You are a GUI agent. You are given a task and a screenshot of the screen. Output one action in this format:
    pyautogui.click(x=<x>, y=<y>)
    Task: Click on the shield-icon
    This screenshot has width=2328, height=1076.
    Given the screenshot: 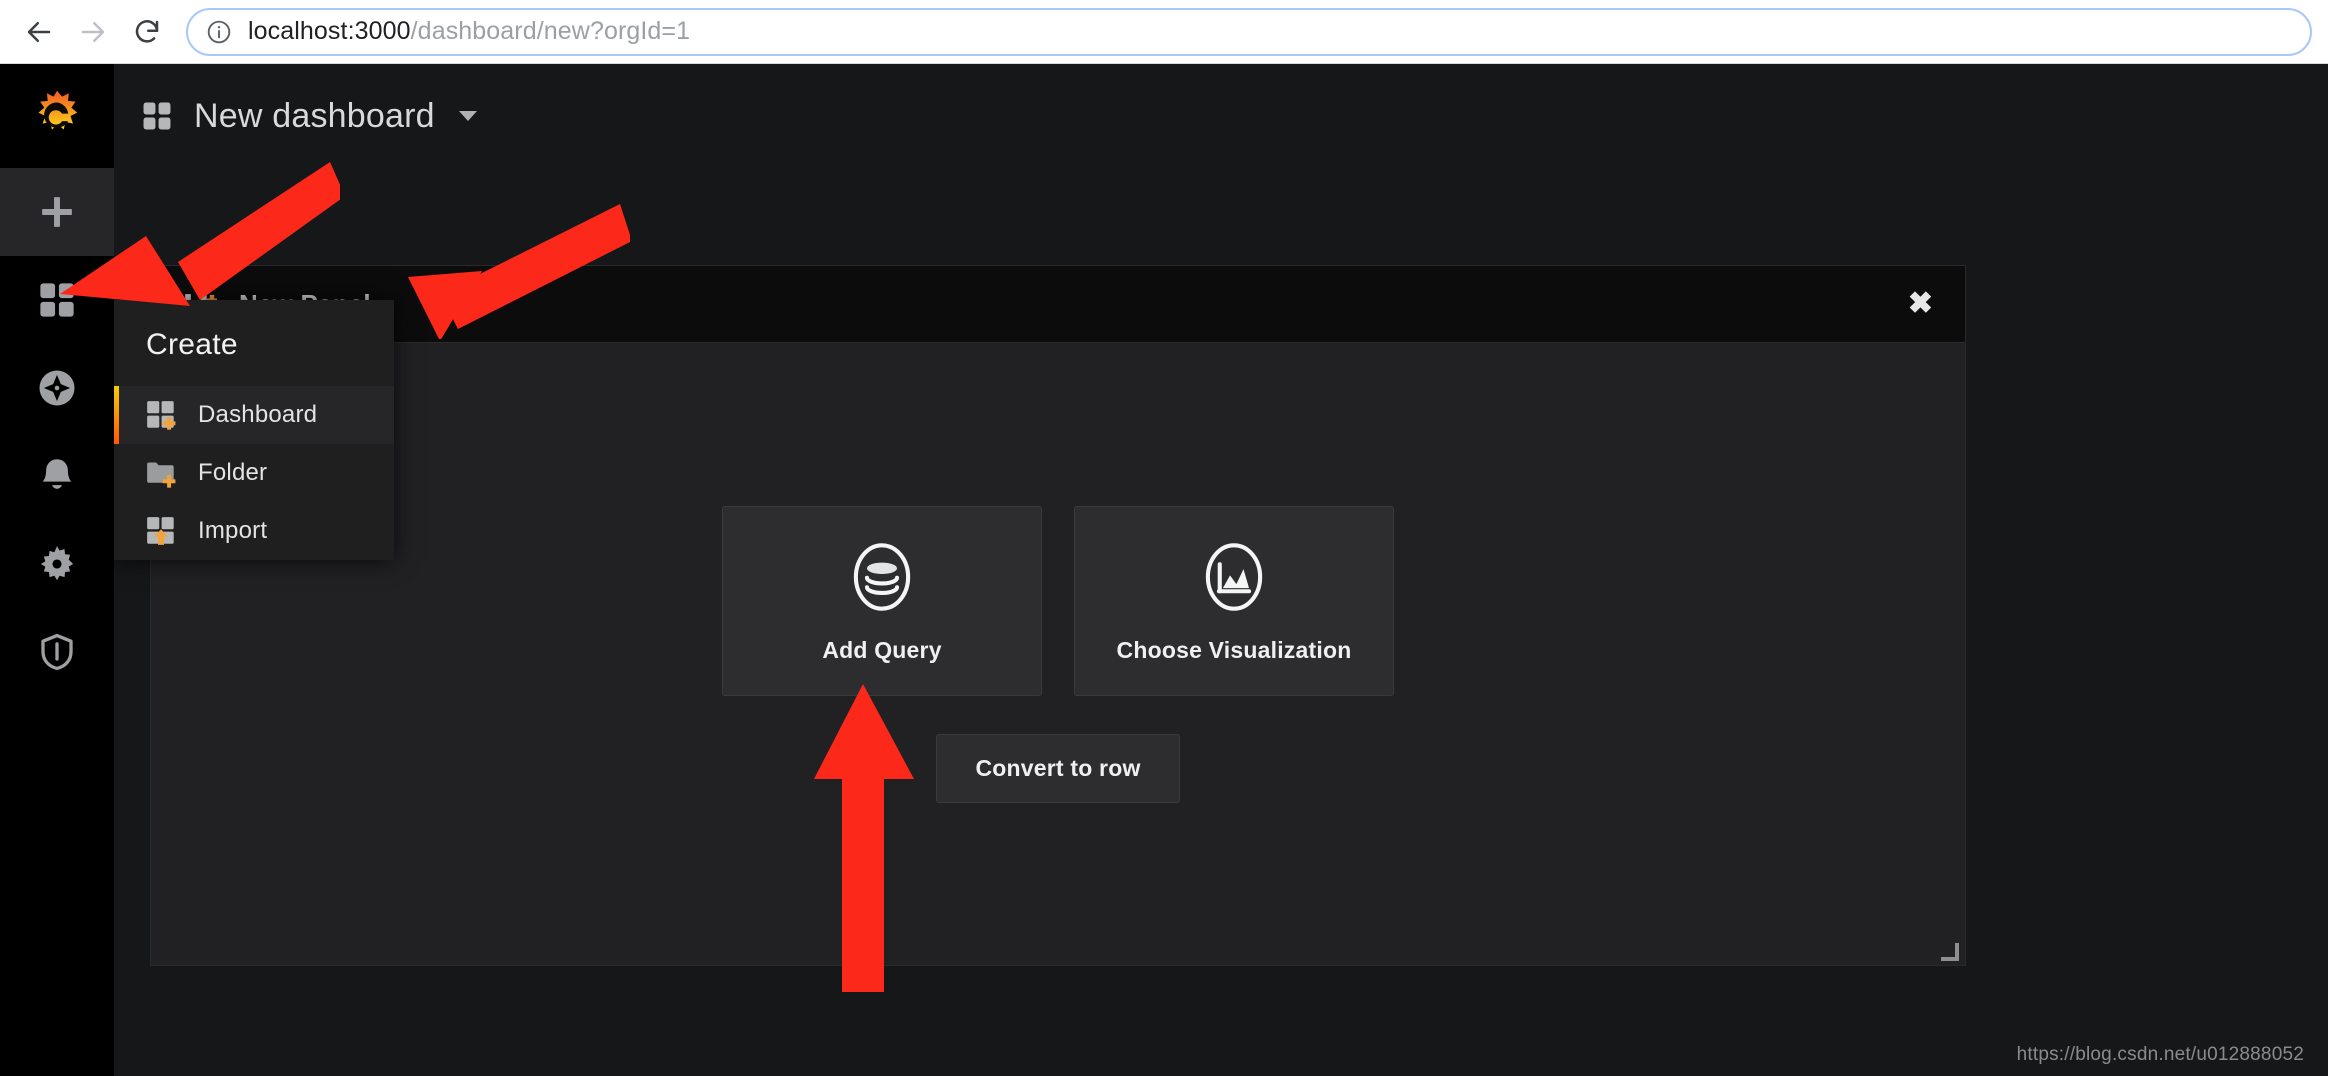 What is the action you would take?
    pyautogui.click(x=57, y=652)
    